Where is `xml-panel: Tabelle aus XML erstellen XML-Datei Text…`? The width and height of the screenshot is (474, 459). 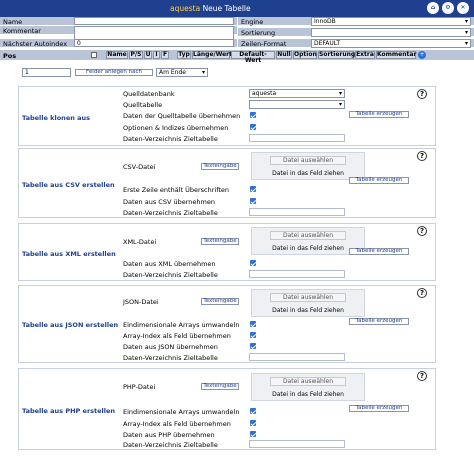 xml-panel: Tabelle aus XML erstellen XML-Datei Text… is located at coordinates (227, 252).